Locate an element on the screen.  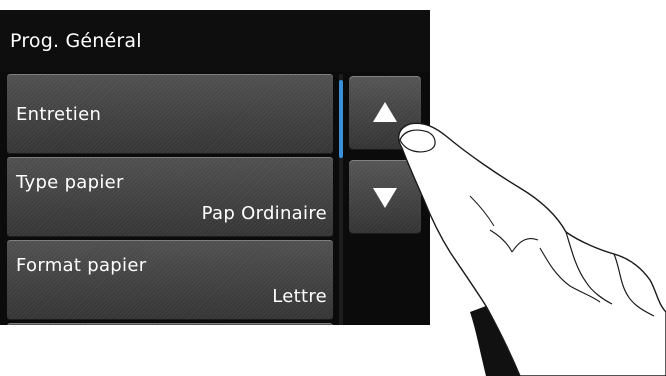
menu-item-entretien: Entretien is located at coordinates (170, 114).